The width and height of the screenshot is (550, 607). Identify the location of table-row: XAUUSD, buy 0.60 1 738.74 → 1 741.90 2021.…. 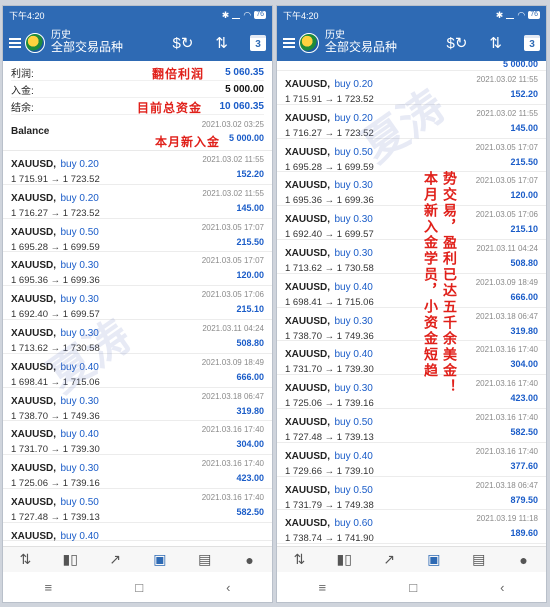
(411, 527).